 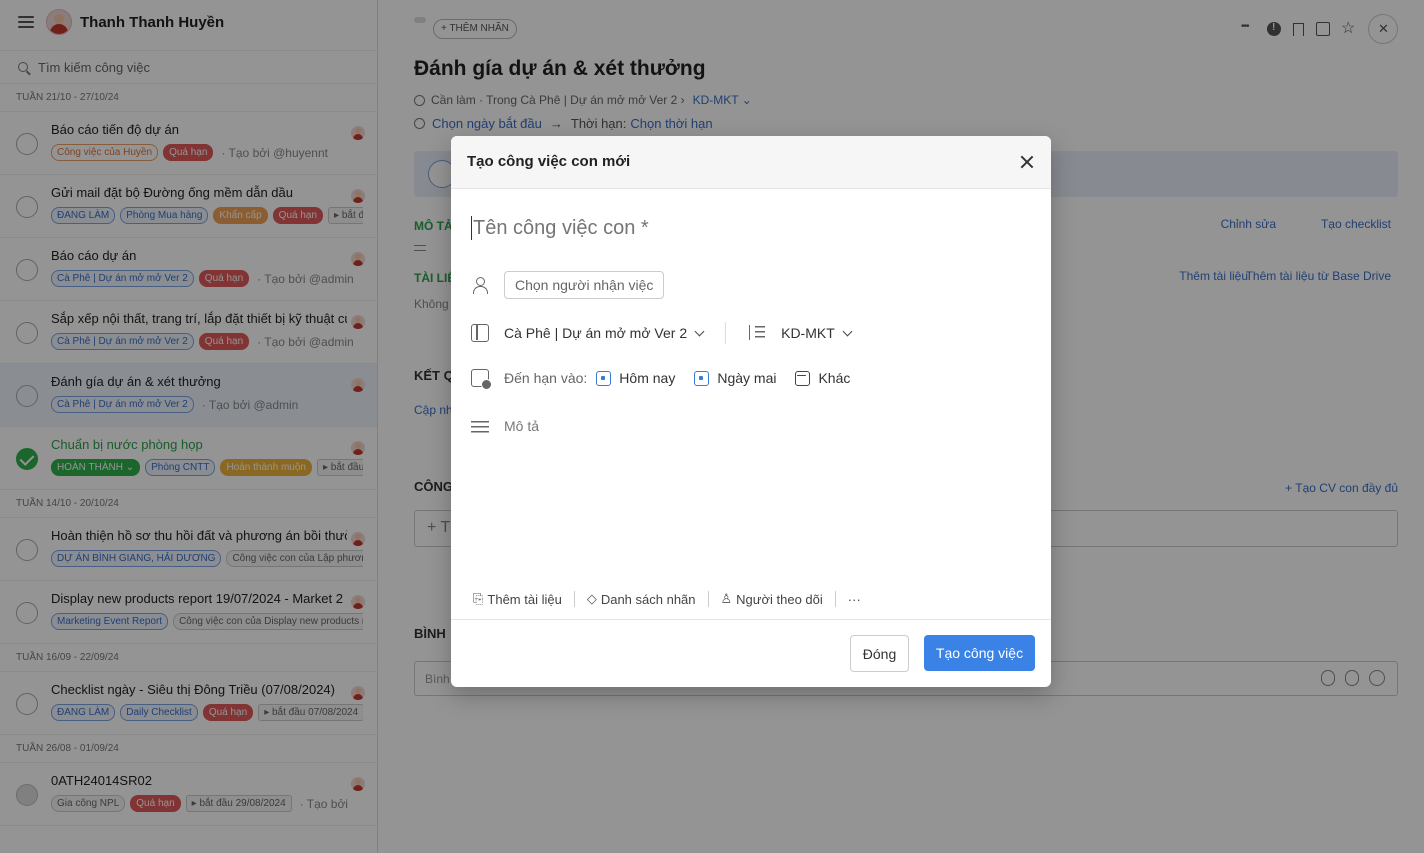 I want to click on label-list-label: Danh sách nhãn, so click(x=648, y=599).